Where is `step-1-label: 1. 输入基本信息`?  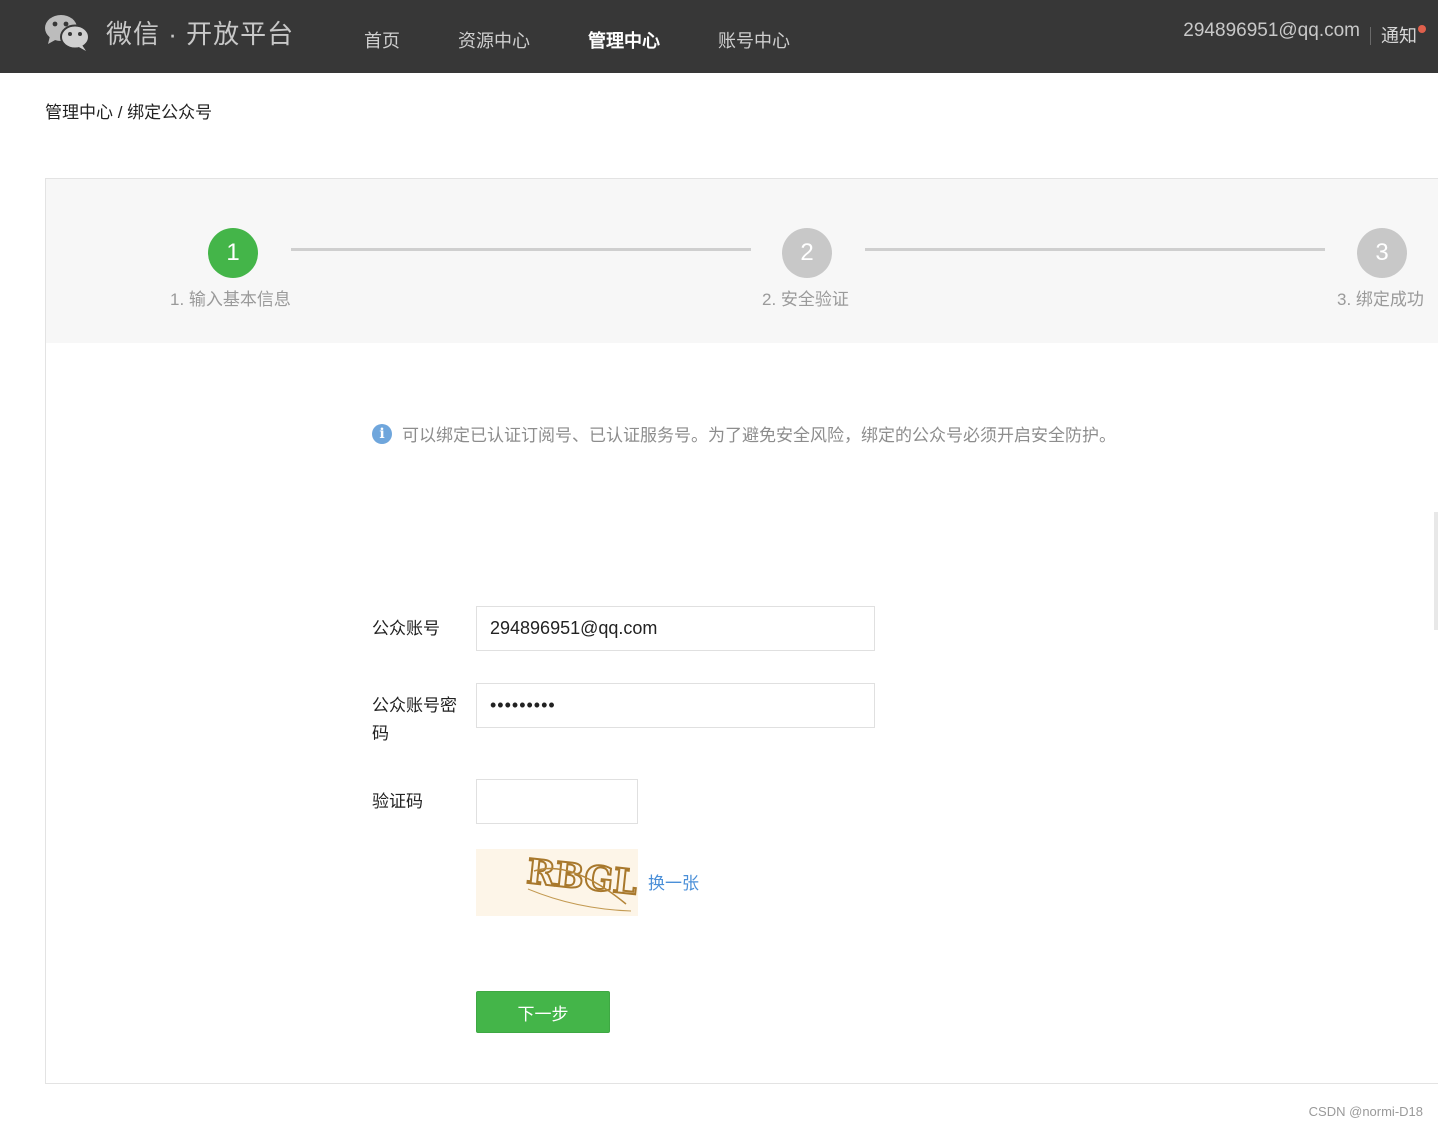 step-1-label: 1. 输入基本信息 is located at coordinates (230, 299).